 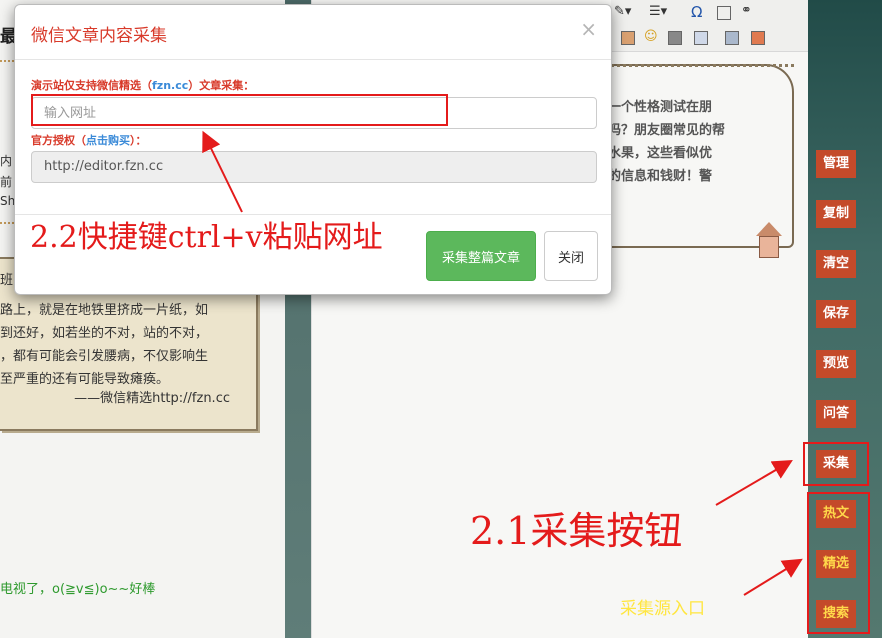 What do you see at coordinates (6, 182) in the screenshot?
I see `left-snippet: 前` at bounding box center [6, 182].